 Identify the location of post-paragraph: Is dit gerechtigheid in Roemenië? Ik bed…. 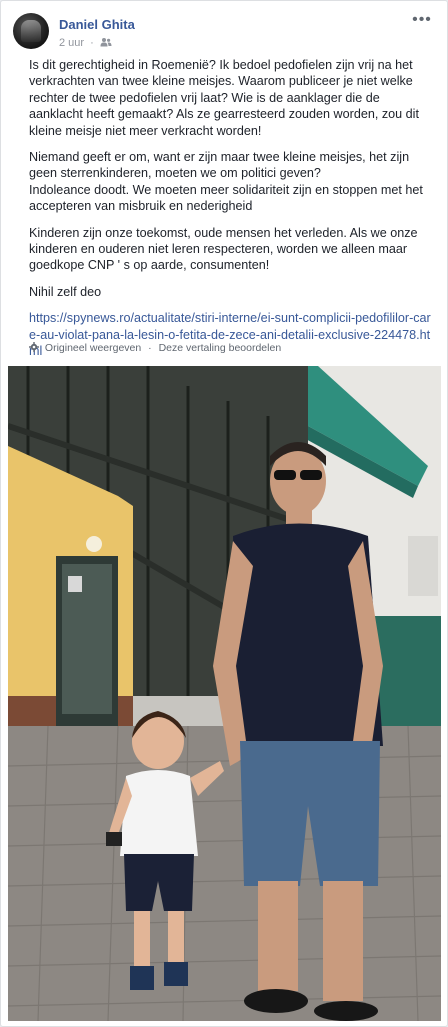
(224, 98).